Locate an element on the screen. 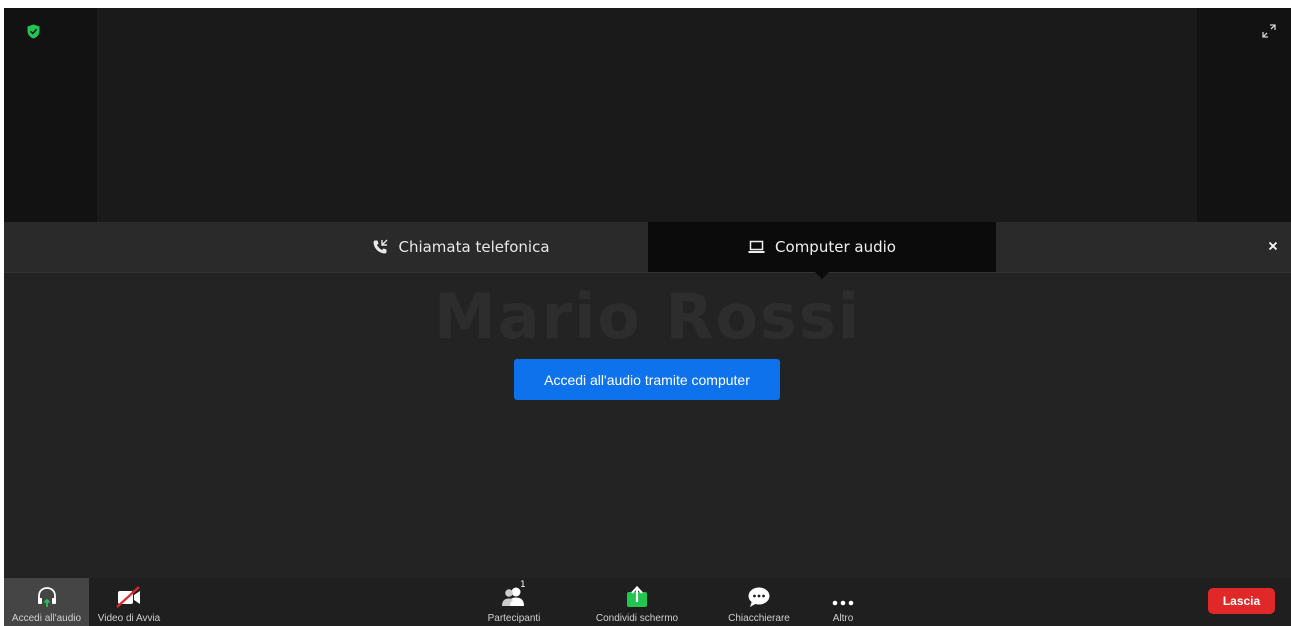  participants-button: 1 Partecipanti is located at coordinates (514, 602).